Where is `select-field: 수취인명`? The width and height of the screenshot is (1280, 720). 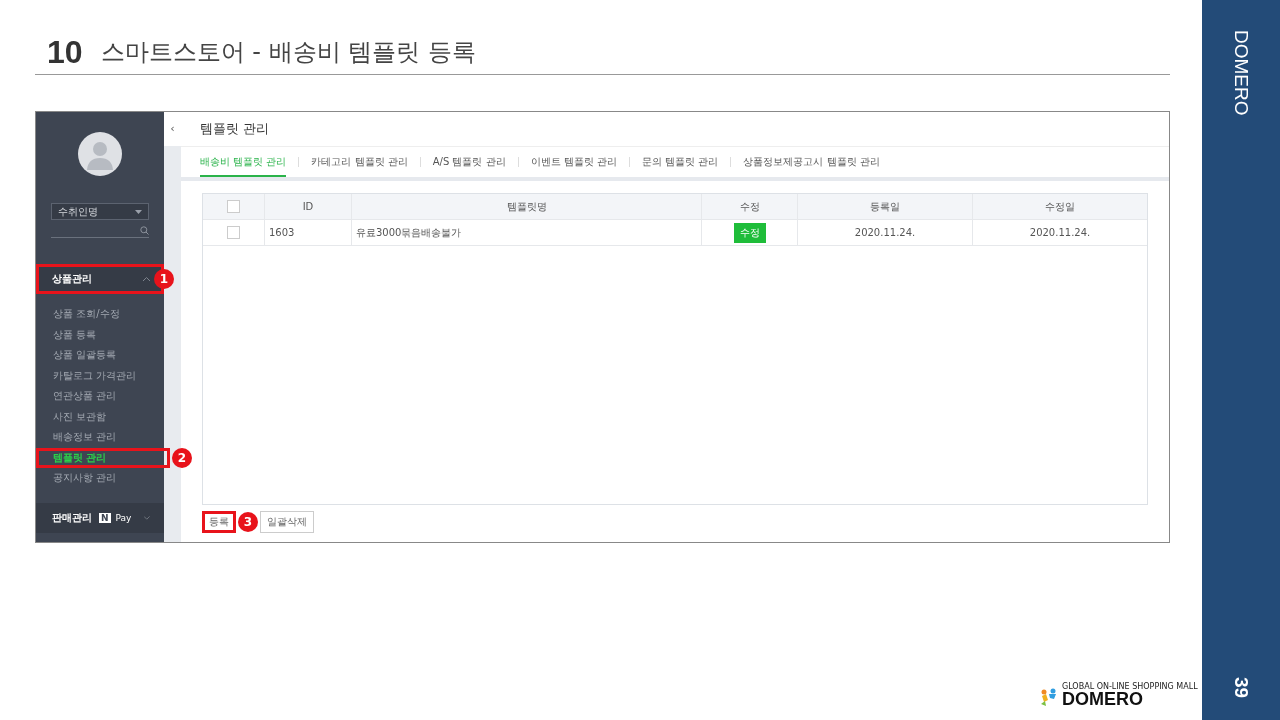 select-field: 수취인명 is located at coordinates (100, 211).